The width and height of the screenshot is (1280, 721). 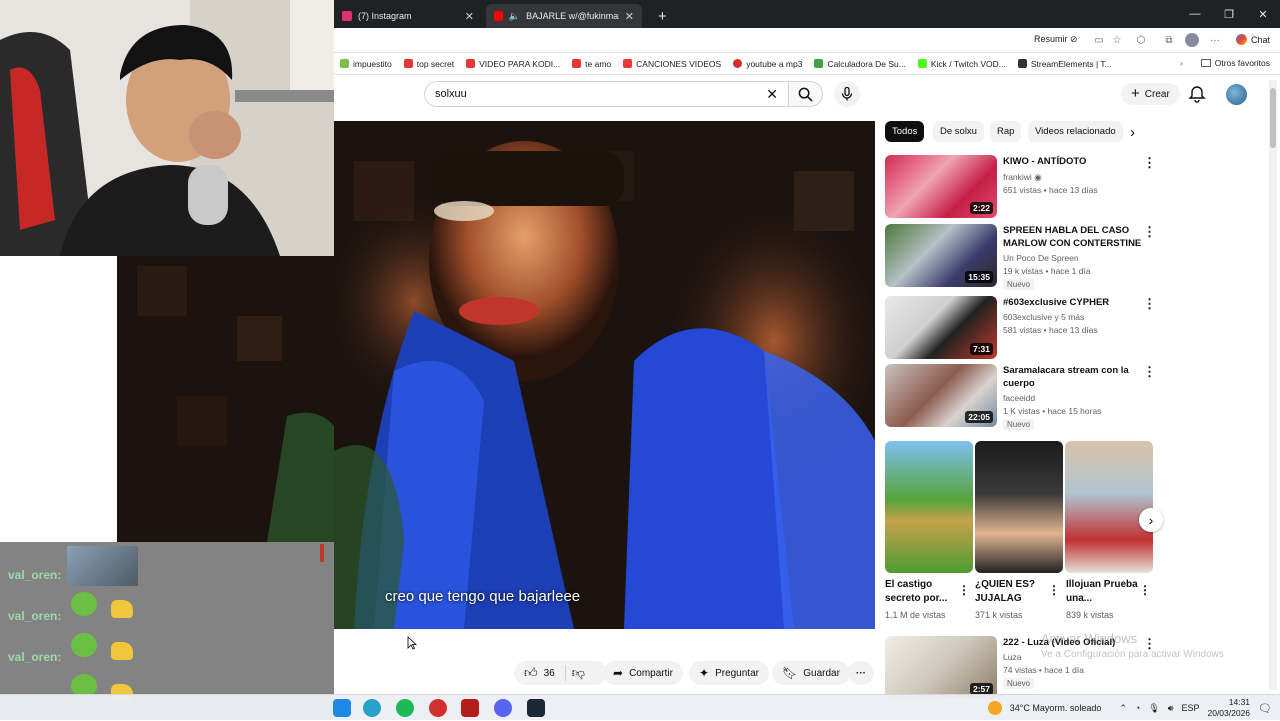 What do you see at coordinates (1056, 708) in the screenshot?
I see `weather-text: 34°C Mayorm. soleado` at bounding box center [1056, 708].